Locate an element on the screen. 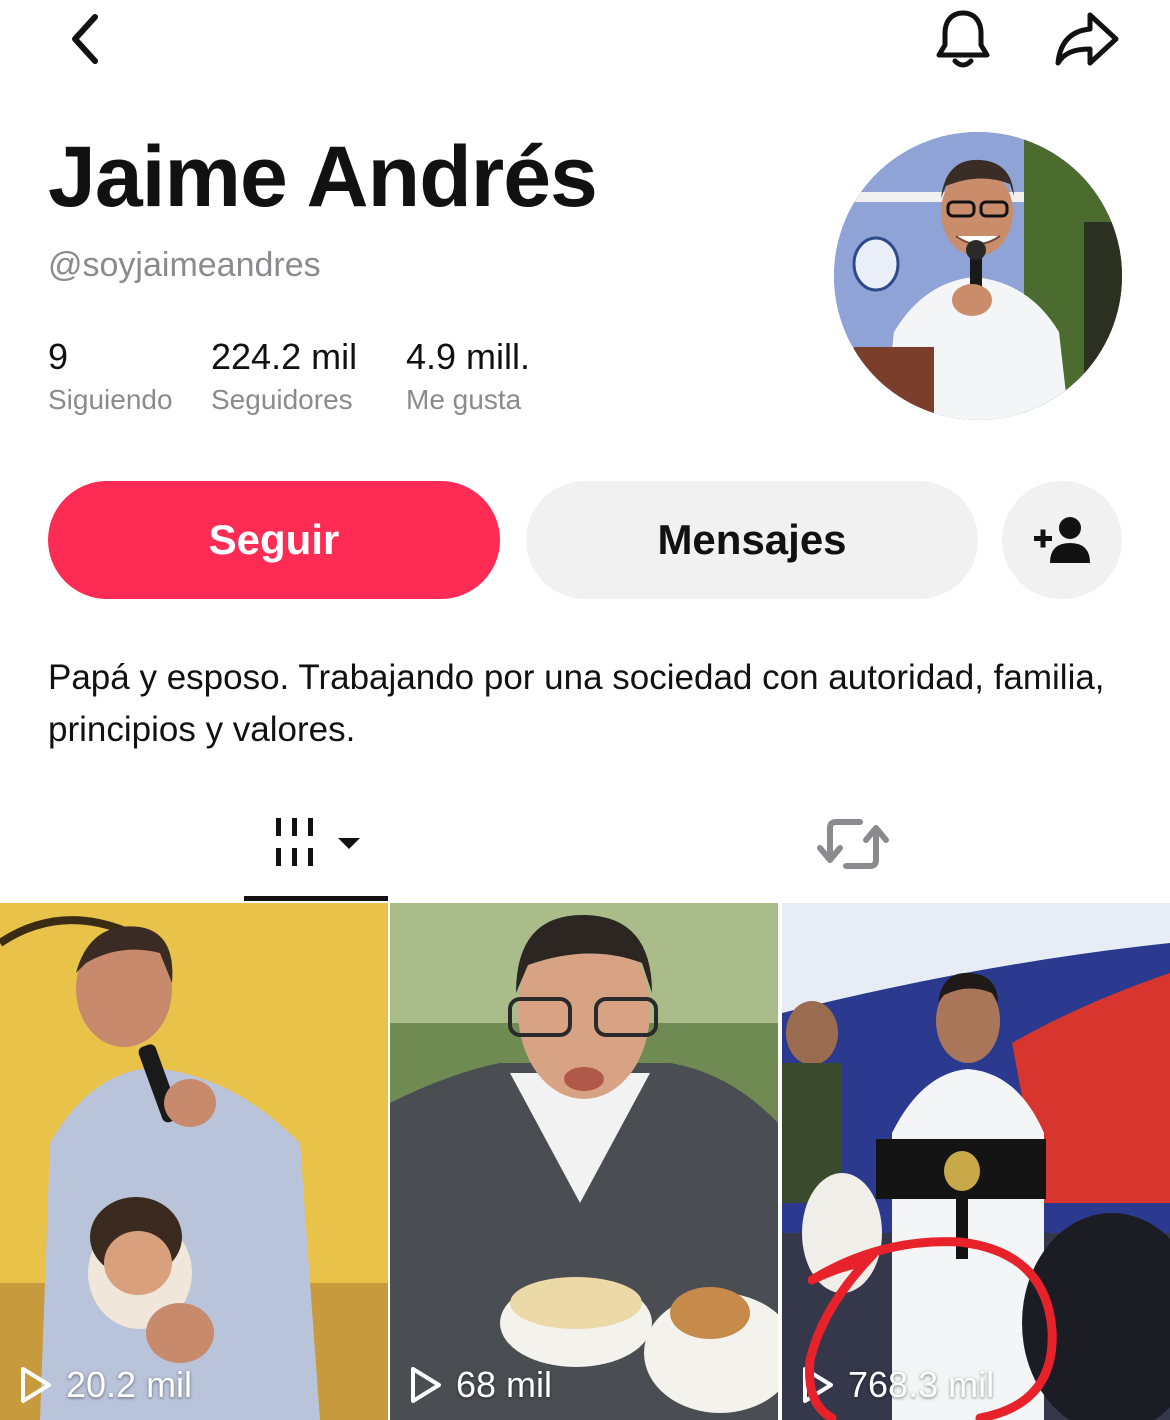 The image size is (1170, 1420). stat-followers-value: 224.2 mil is located at coordinates (284, 356).